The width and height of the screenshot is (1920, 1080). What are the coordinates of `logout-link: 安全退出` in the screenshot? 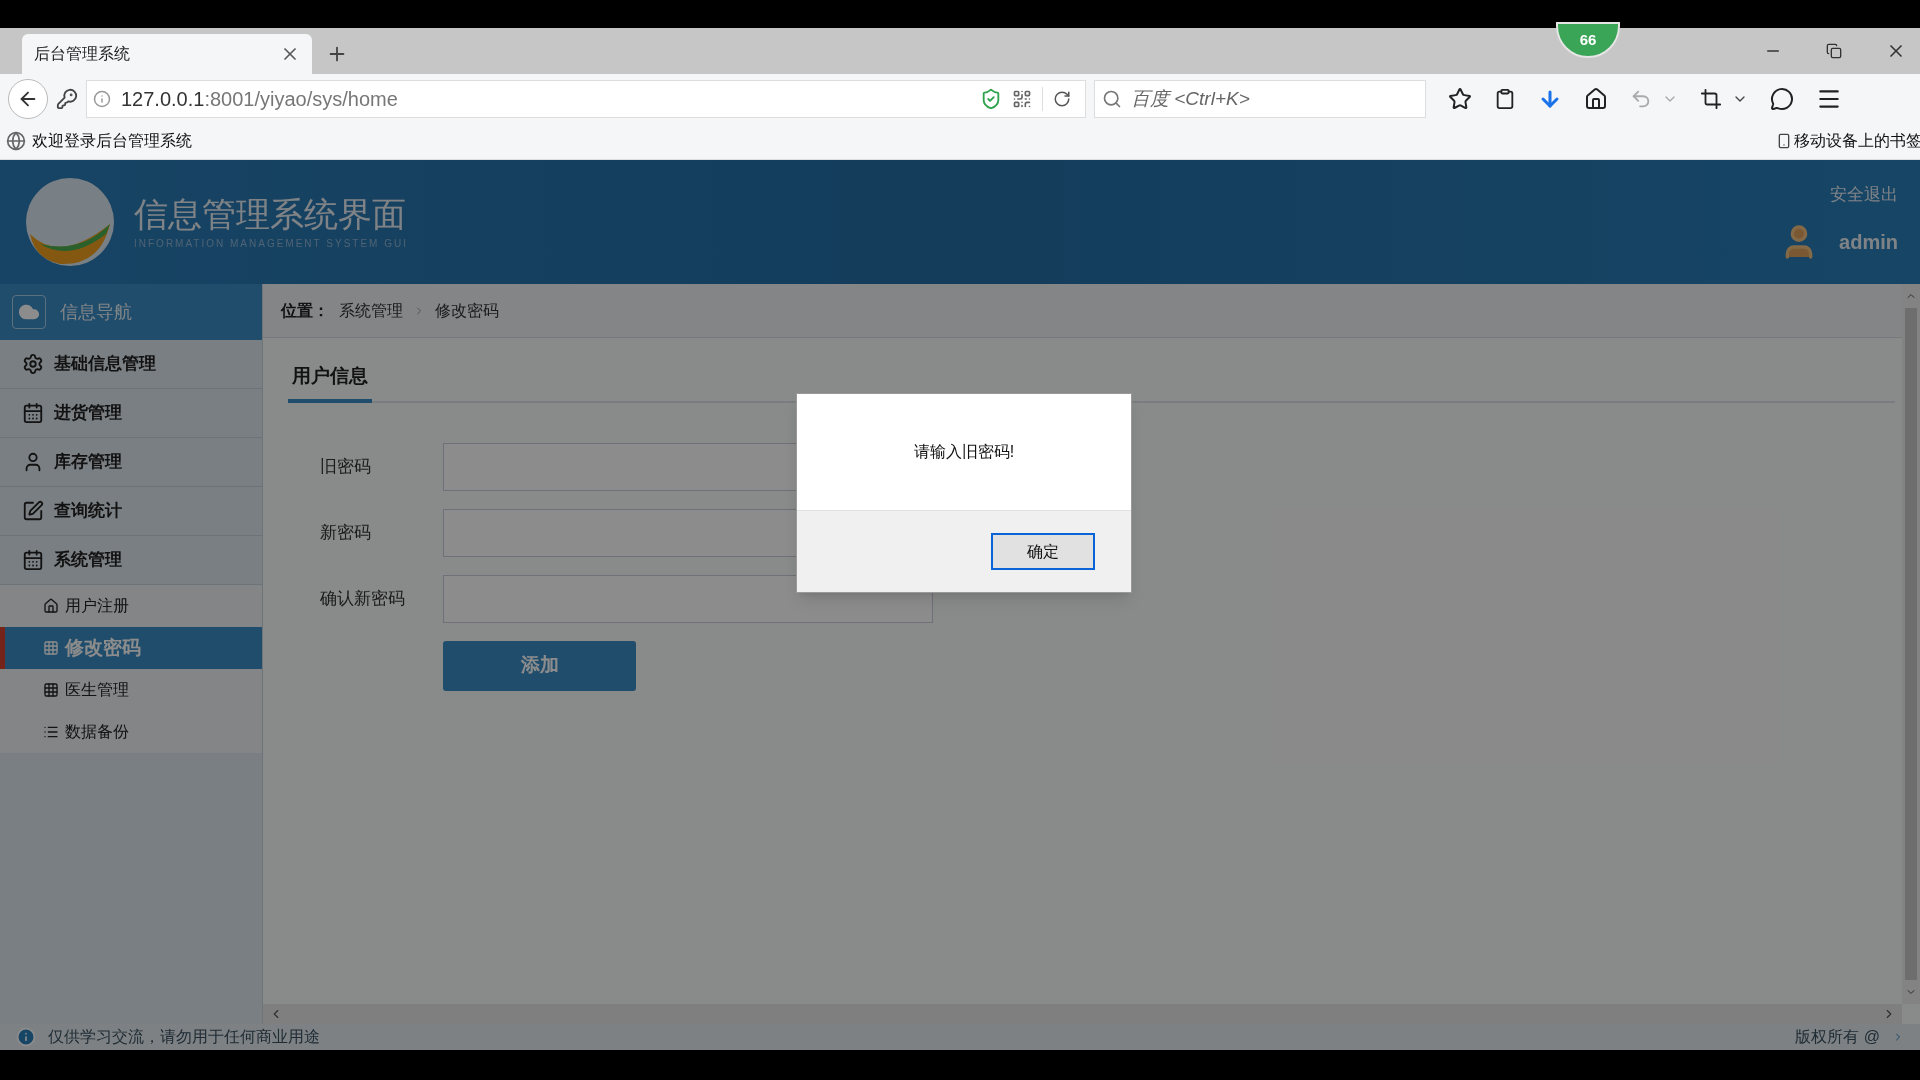 It's located at (1864, 195).